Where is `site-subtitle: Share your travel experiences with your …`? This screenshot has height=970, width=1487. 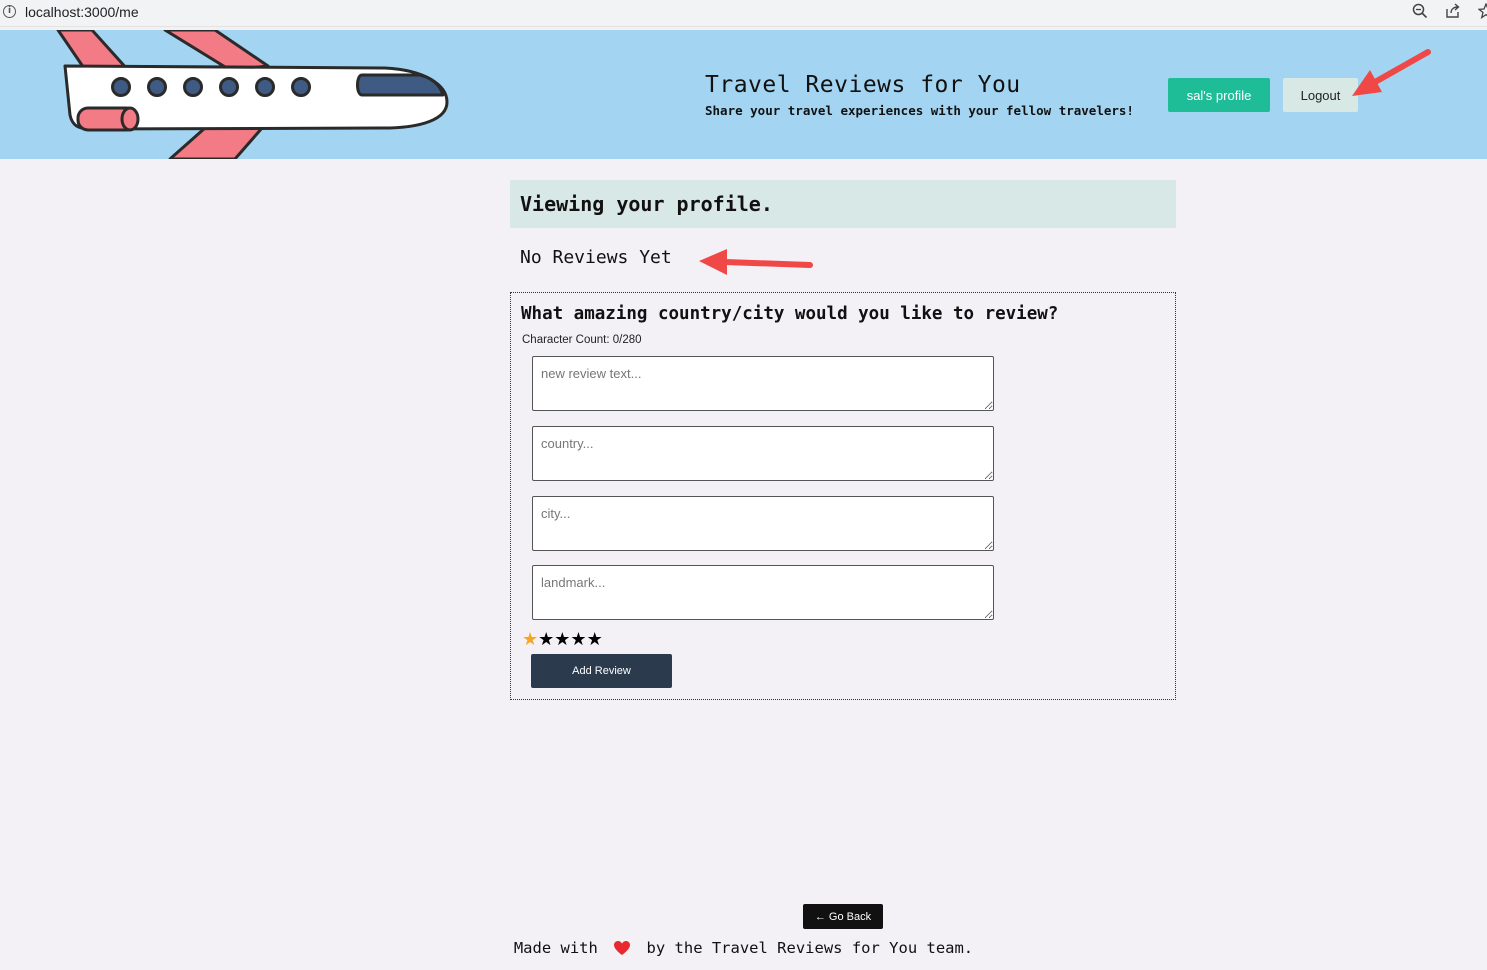 site-subtitle: Share your travel experiences with your … is located at coordinates (919, 110).